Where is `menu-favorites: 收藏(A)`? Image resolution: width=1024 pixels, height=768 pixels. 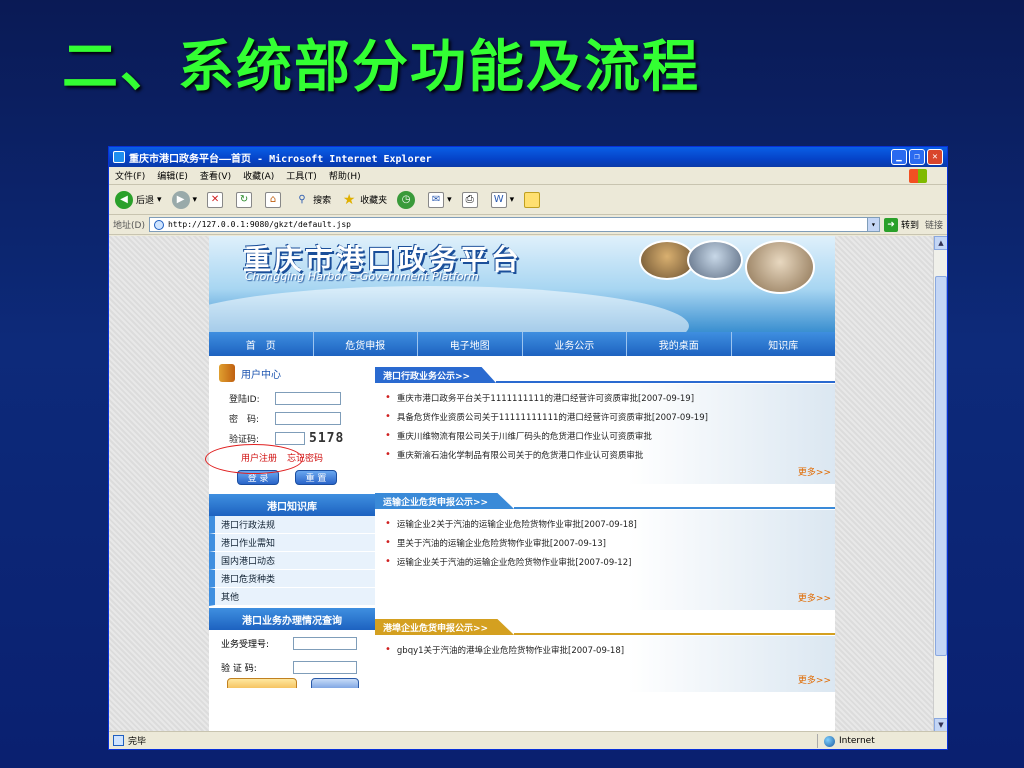
menu-favorites: 收藏(A) is located at coordinates (258, 175).